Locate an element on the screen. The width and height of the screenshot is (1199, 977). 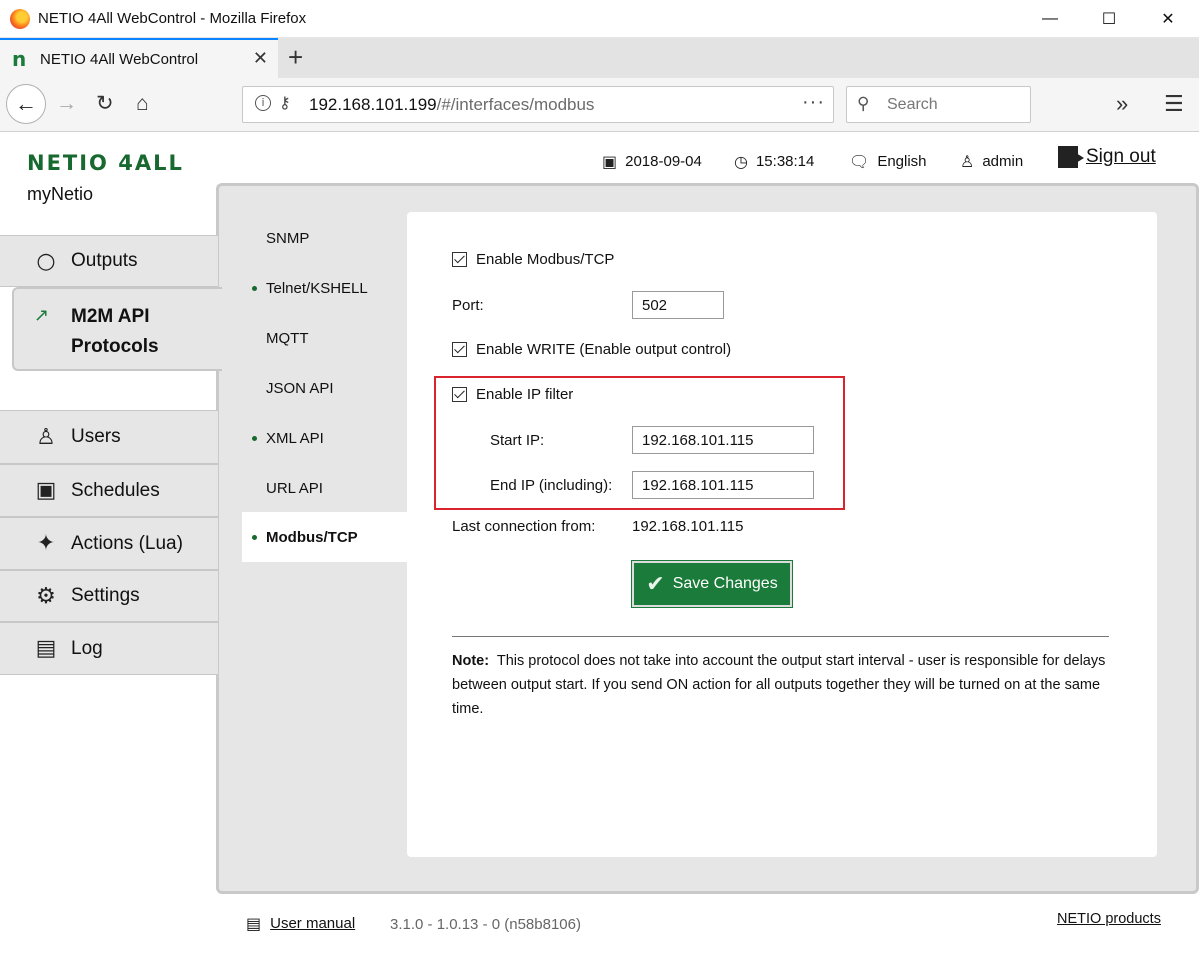
sign-out-icon is located at coordinates (1071, 157).